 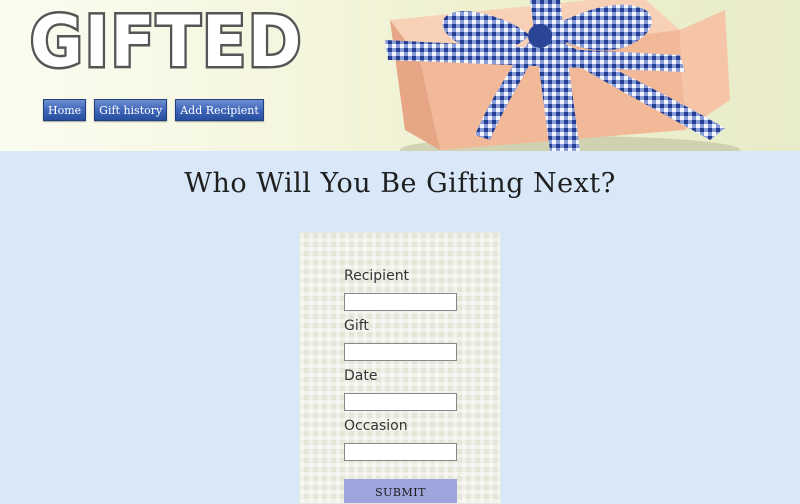 I want to click on gift-form: Recipient Gift Date Occasion SUBMIT, so click(x=400, y=368).